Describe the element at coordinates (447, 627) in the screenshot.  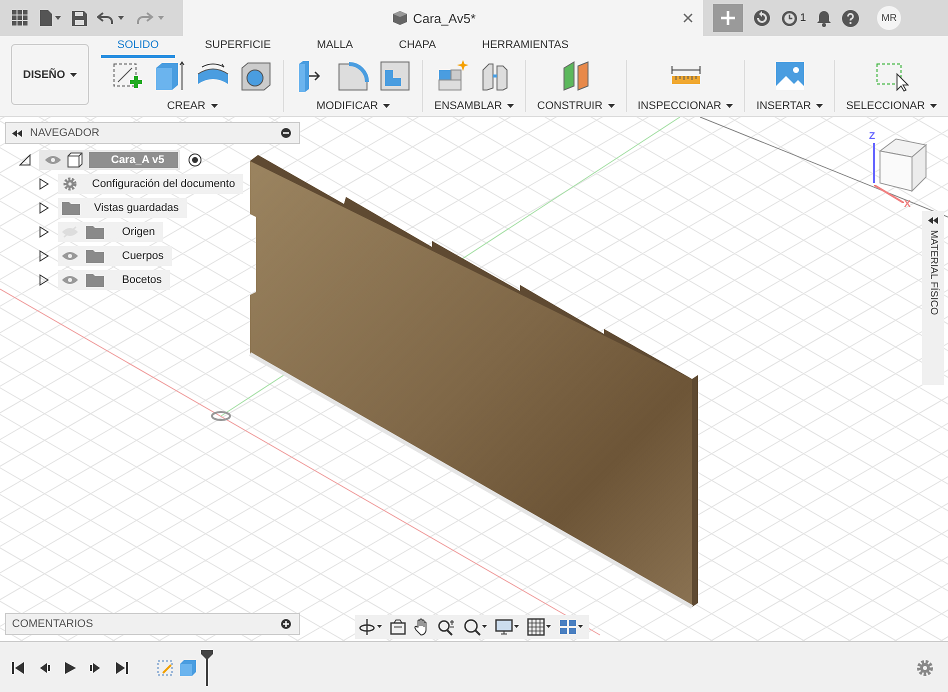
I see `zoom-icon` at that location.